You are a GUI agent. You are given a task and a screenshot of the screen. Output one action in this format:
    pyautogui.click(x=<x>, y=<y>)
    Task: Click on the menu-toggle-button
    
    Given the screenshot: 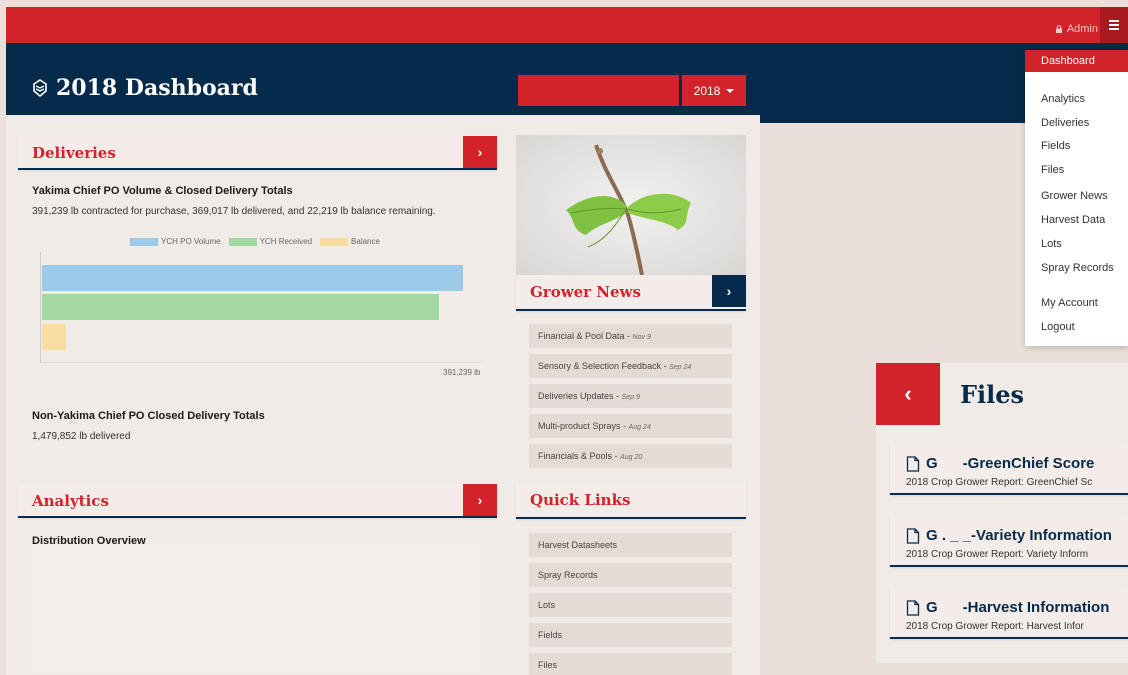 What is the action you would take?
    pyautogui.click(x=1114, y=25)
    